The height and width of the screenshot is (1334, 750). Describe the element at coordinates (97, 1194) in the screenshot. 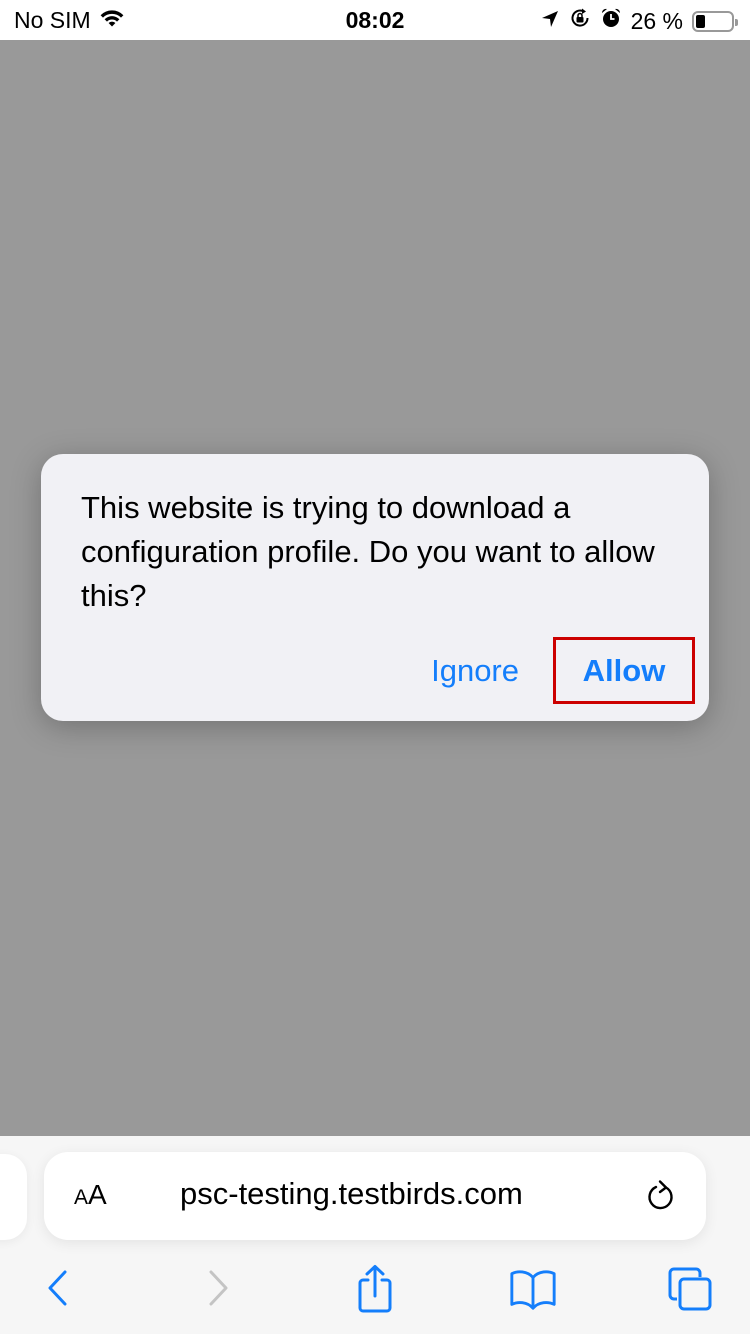

I see `text-size-large-glyph: A` at that location.